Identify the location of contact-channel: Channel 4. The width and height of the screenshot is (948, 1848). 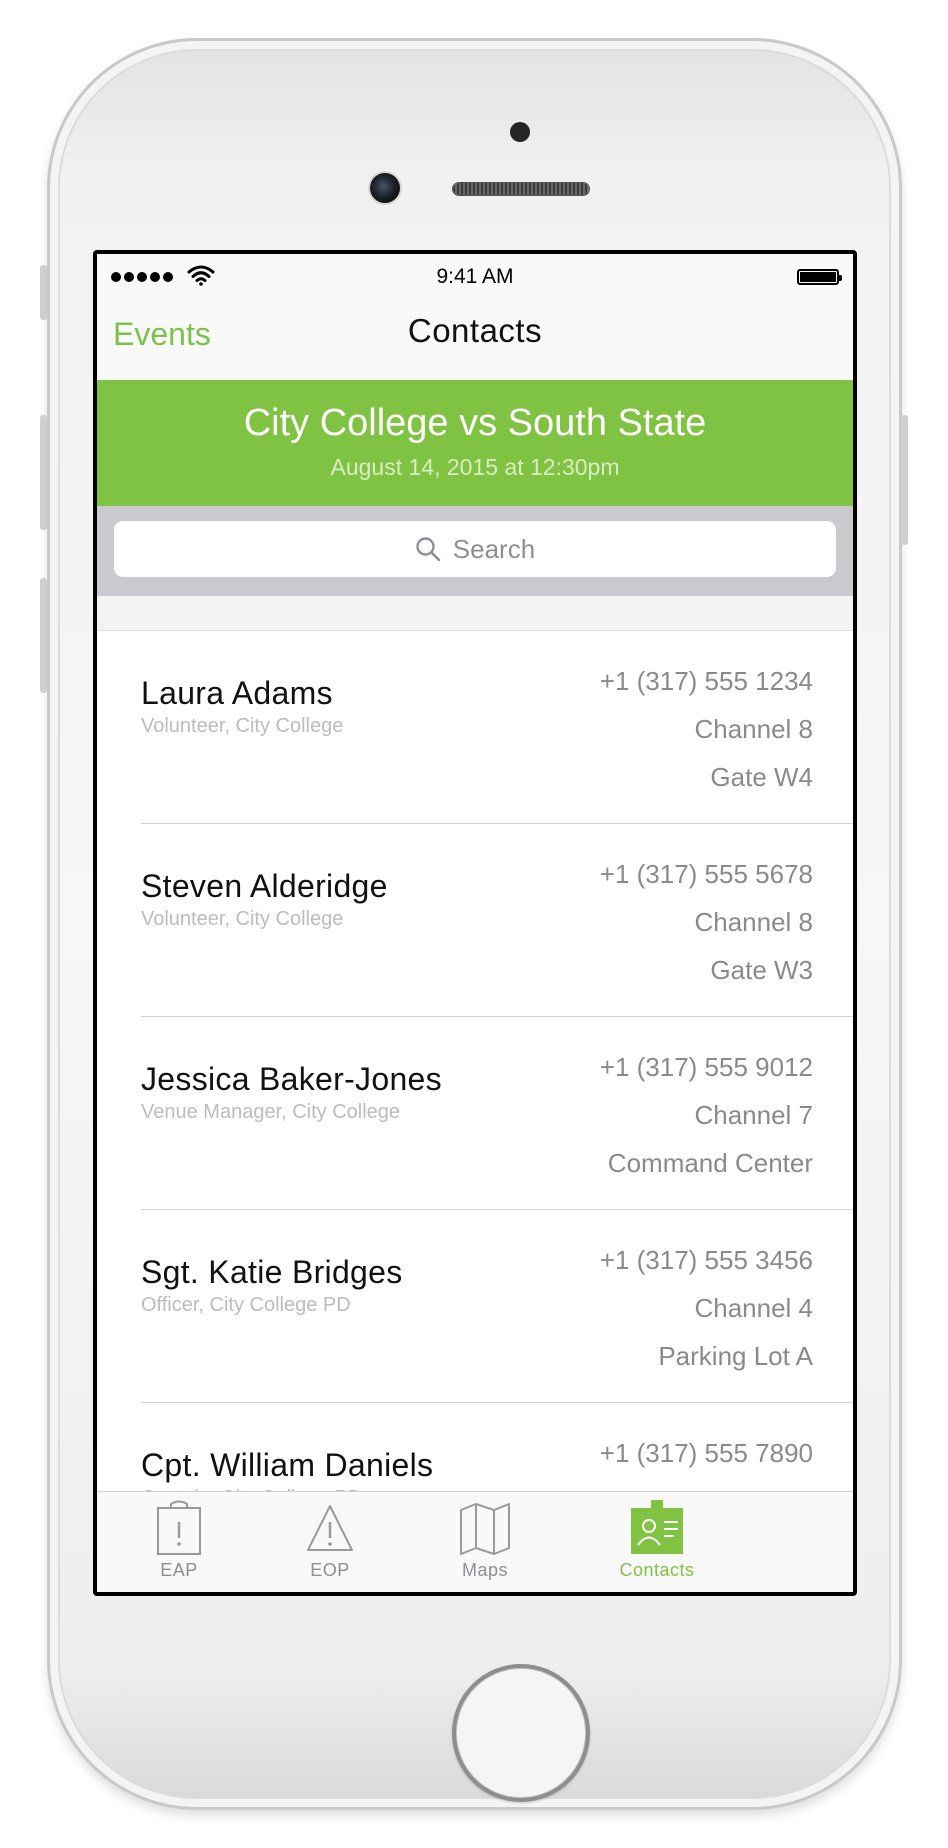
(753, 1308).